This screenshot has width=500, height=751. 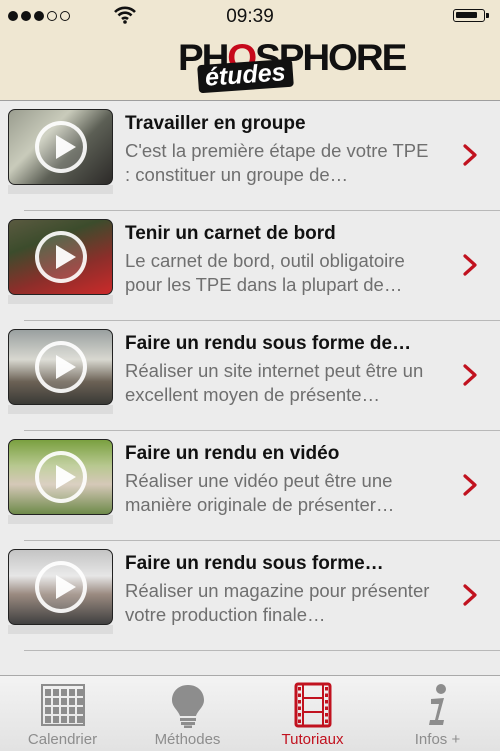 I want to click on tab-info: Infos +, so click(x=437, y=713).